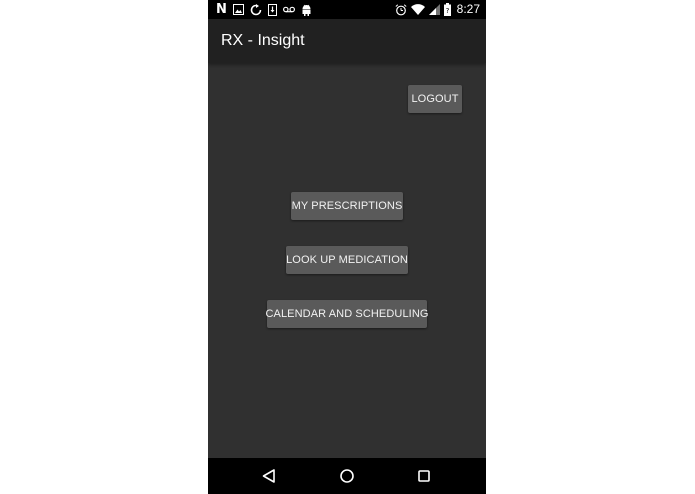 The image size is (695, 494). What do you see at coordinates (238, 9) in the screenshot?
I see `image-icon` at bounding box center [238, 9].